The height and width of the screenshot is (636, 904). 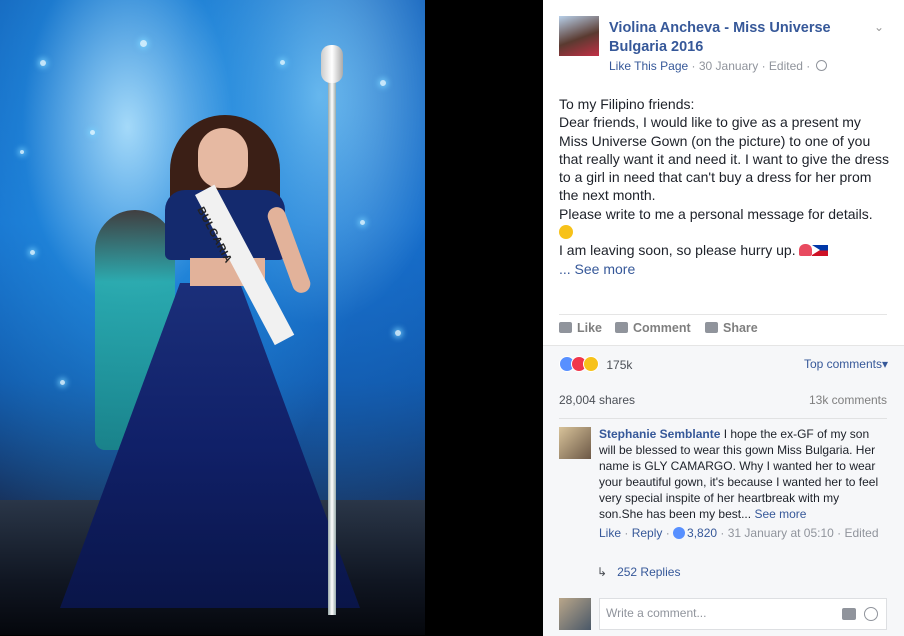 What do you see at coordinates (781, 533) in the screenshot?
I see `comment-time: 31 January at 05:10` at bounding box center [781, 533].